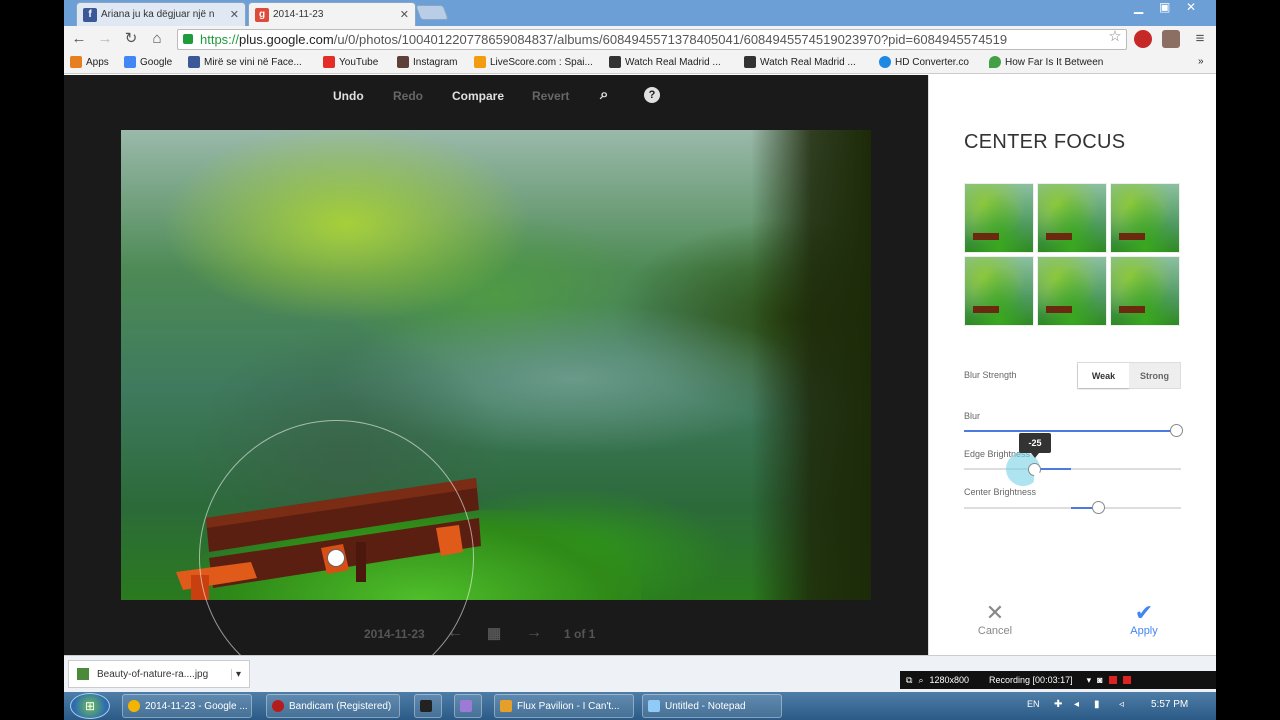 This screenshot has width=1280, height=720. I want to click on grid-icon: ▦, so click(494, 633).